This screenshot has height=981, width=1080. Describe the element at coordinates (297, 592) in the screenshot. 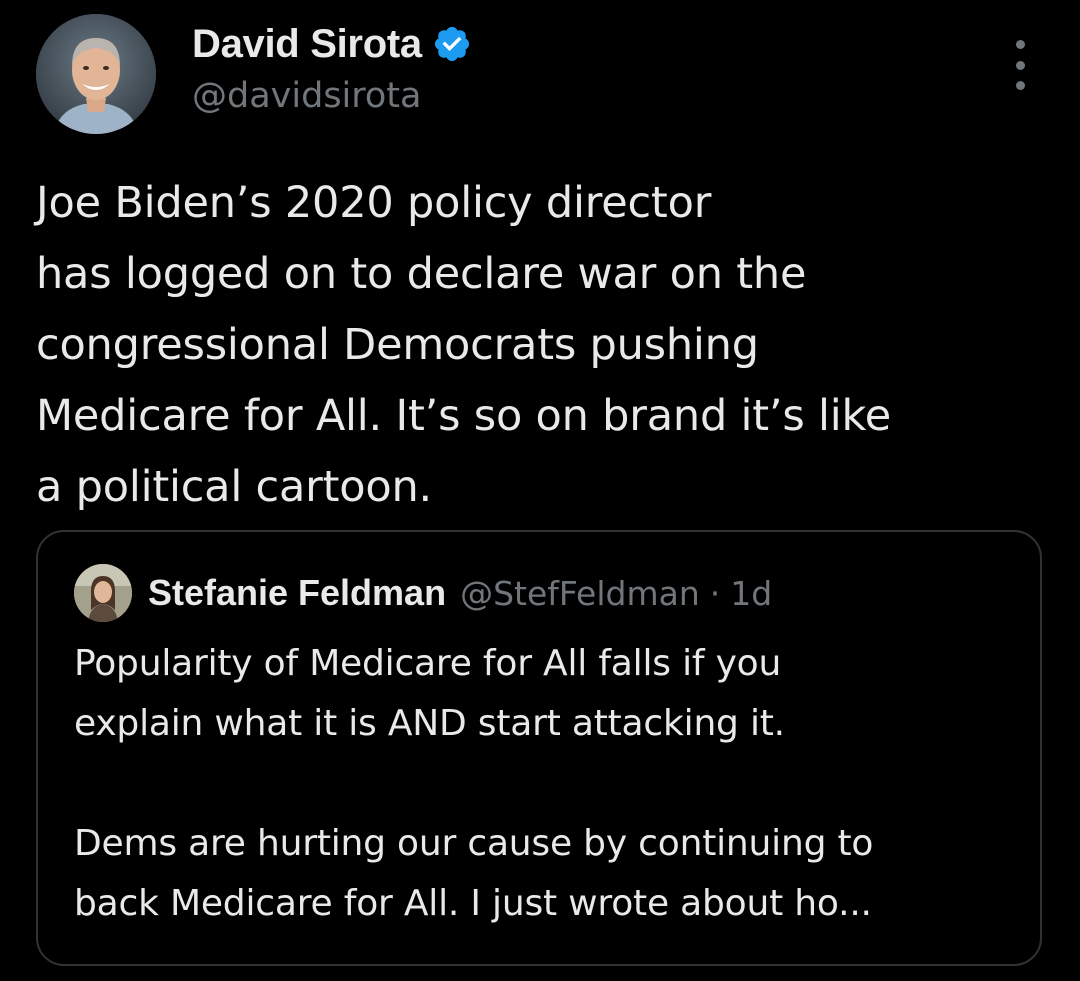

I see `quoted-author-display-name: Stefanie Feldman` at that location.